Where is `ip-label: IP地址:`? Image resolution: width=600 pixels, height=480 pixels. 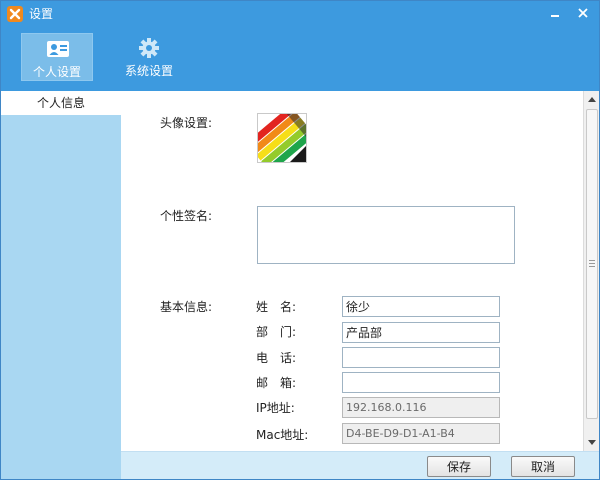 ip-label: IP地址: is located at coordinates (275, 408).